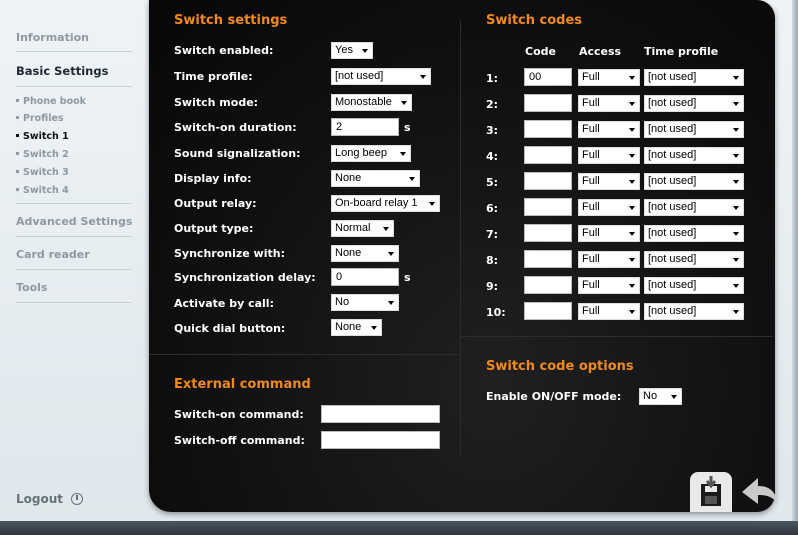 Image resolution: width=798 pixels, height=535 pixels. What do you see at coordinates (242, 384) in the screenshot?
I see `section-title-external-command: External command` at bounding box center [242, 384].